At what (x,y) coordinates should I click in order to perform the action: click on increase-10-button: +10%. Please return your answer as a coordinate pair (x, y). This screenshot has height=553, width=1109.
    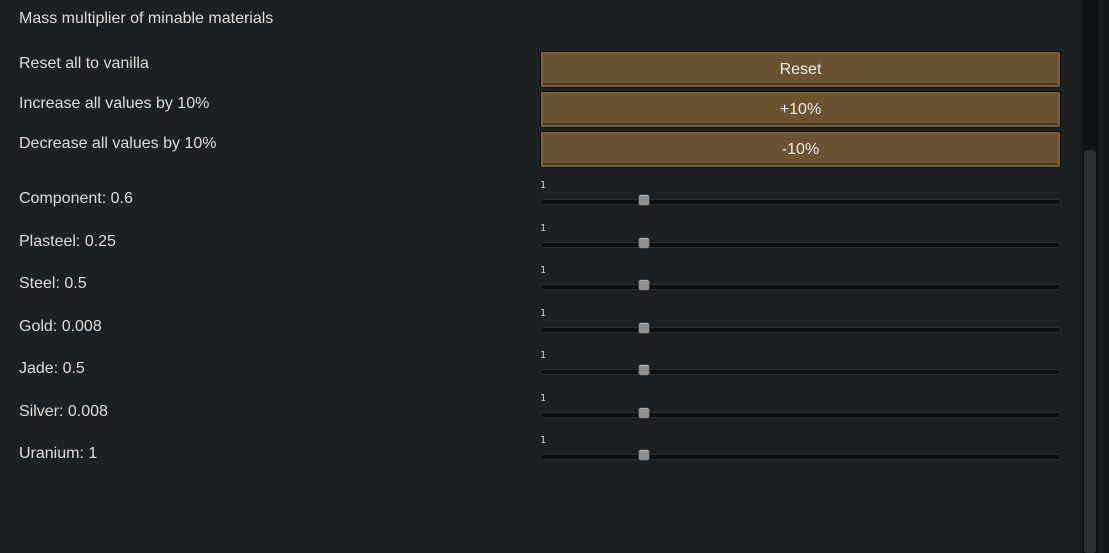
    Looking at the image, I should click on (800, 109).